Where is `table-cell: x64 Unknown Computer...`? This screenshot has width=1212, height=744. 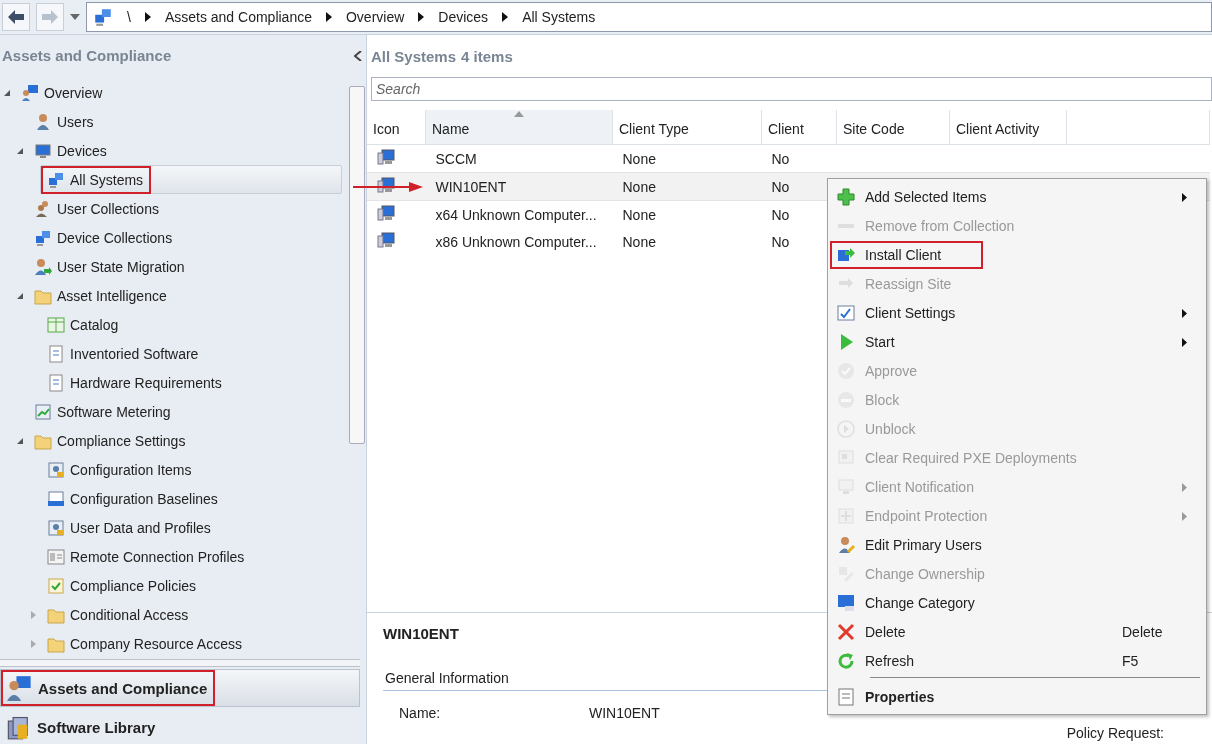
table-cell: x64 Unknown Computer... is located at coordinates (519, 214).